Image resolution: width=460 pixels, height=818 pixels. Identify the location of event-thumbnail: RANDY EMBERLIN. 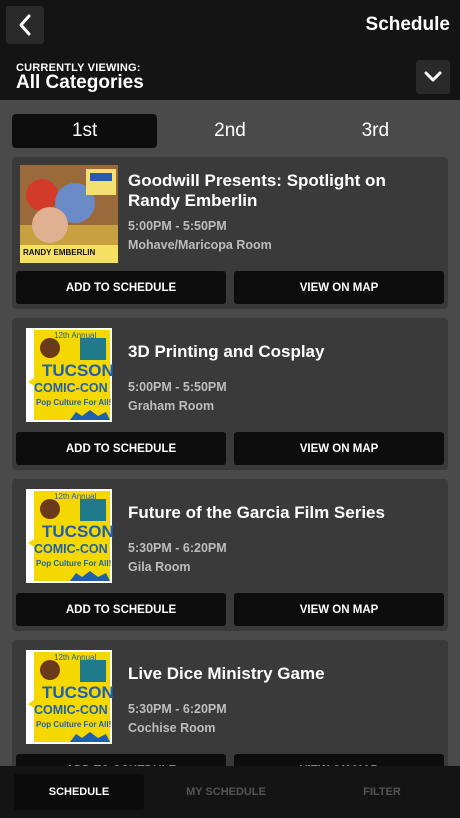
(69, 214).